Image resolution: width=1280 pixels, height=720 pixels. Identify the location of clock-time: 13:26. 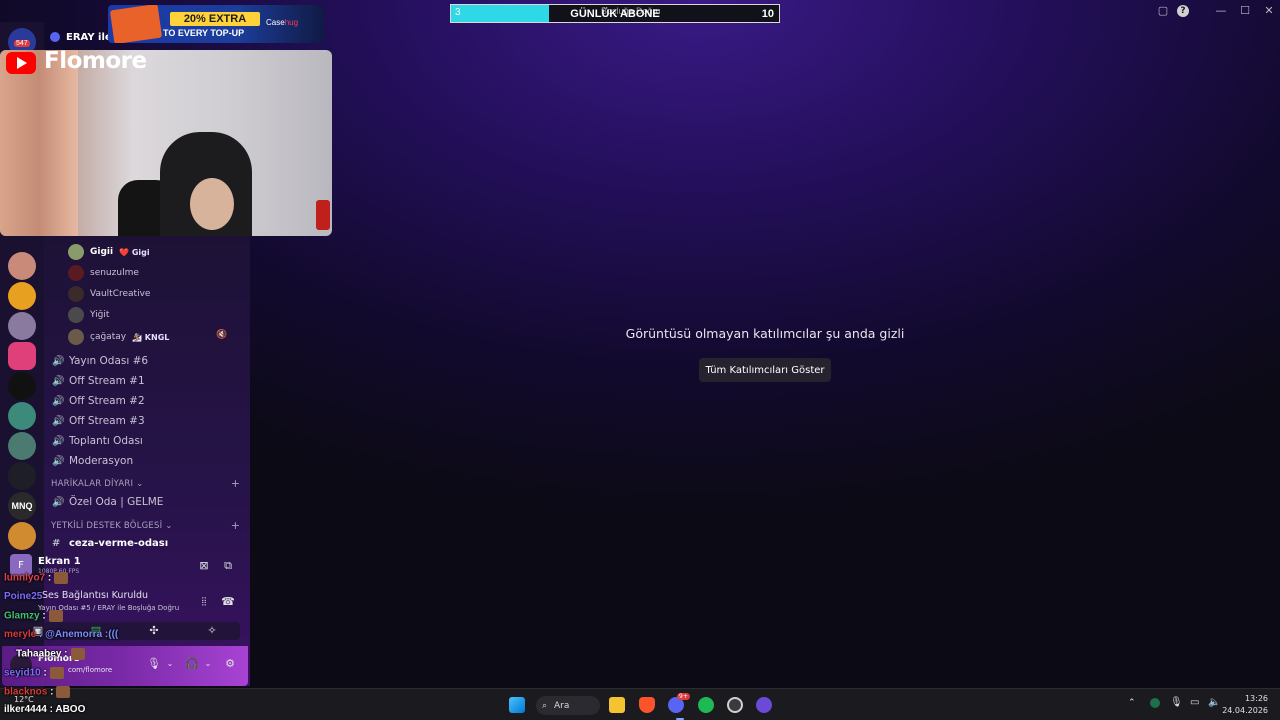
(1256, 698).